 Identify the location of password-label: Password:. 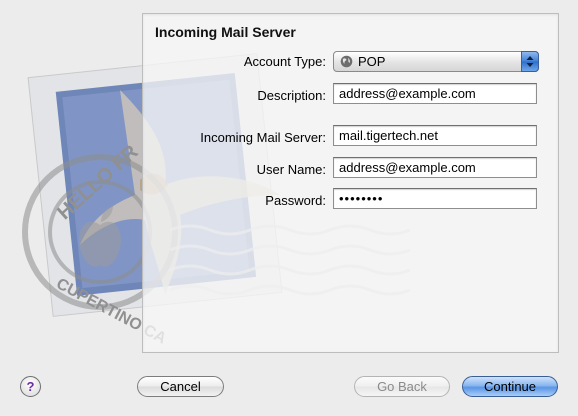
(295, 200).